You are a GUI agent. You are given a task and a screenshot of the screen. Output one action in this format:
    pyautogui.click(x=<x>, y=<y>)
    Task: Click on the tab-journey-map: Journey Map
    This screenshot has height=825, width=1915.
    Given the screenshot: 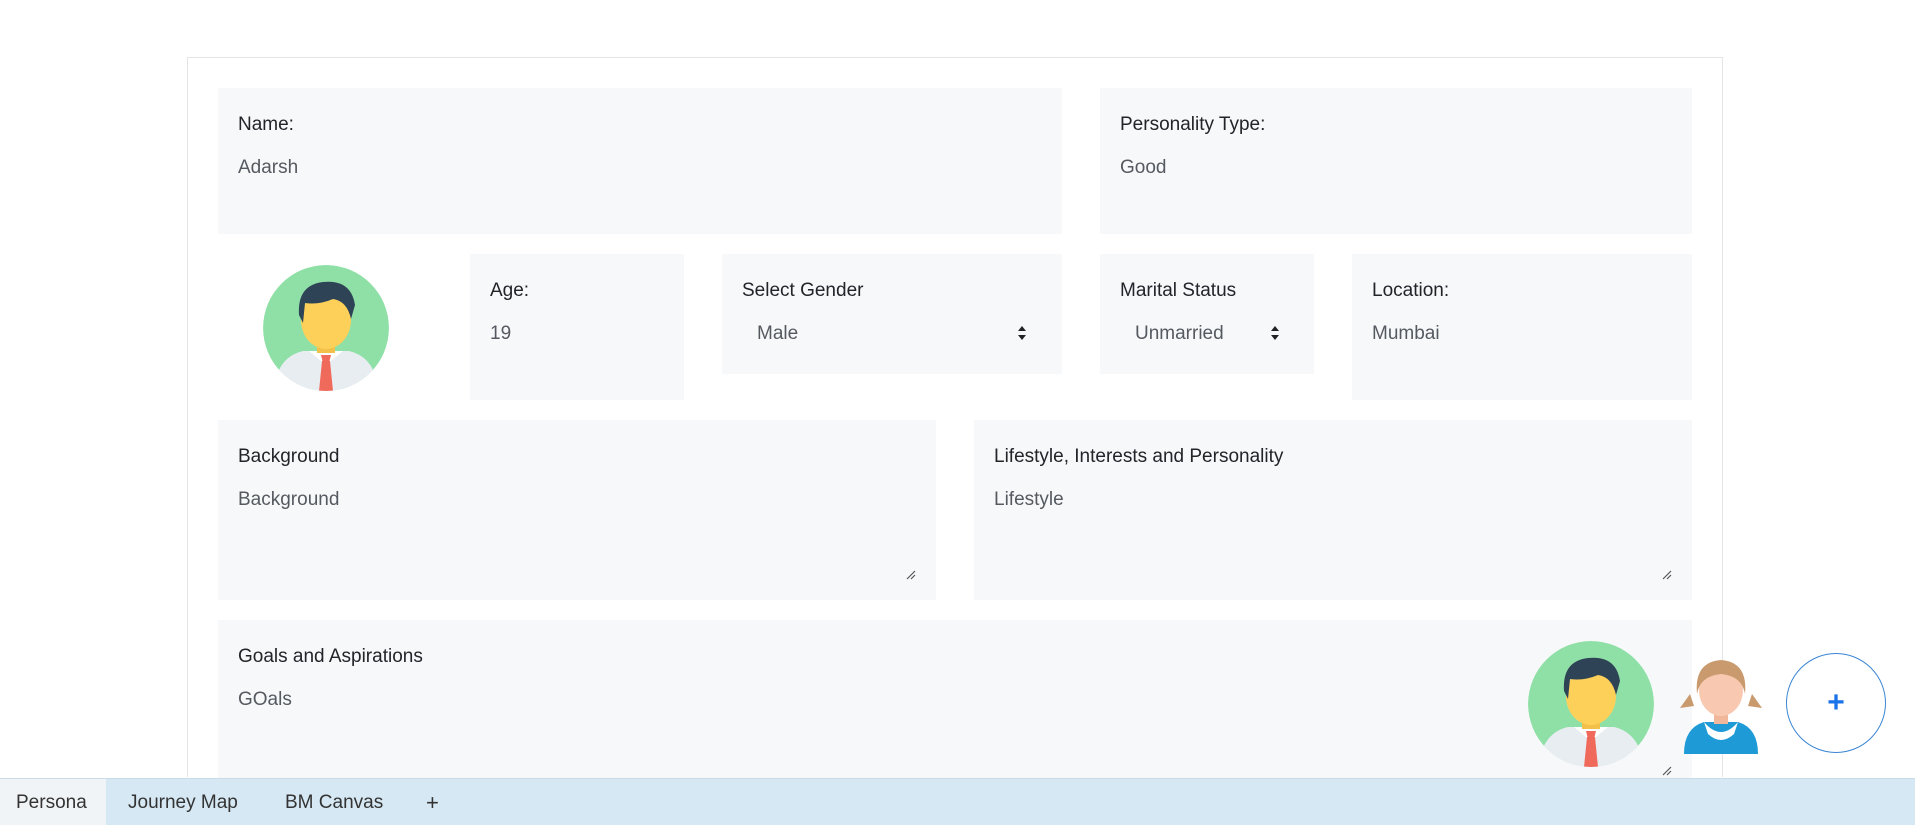 What is the action you would take?
    pyautogui.click(x=183, y=802)
    